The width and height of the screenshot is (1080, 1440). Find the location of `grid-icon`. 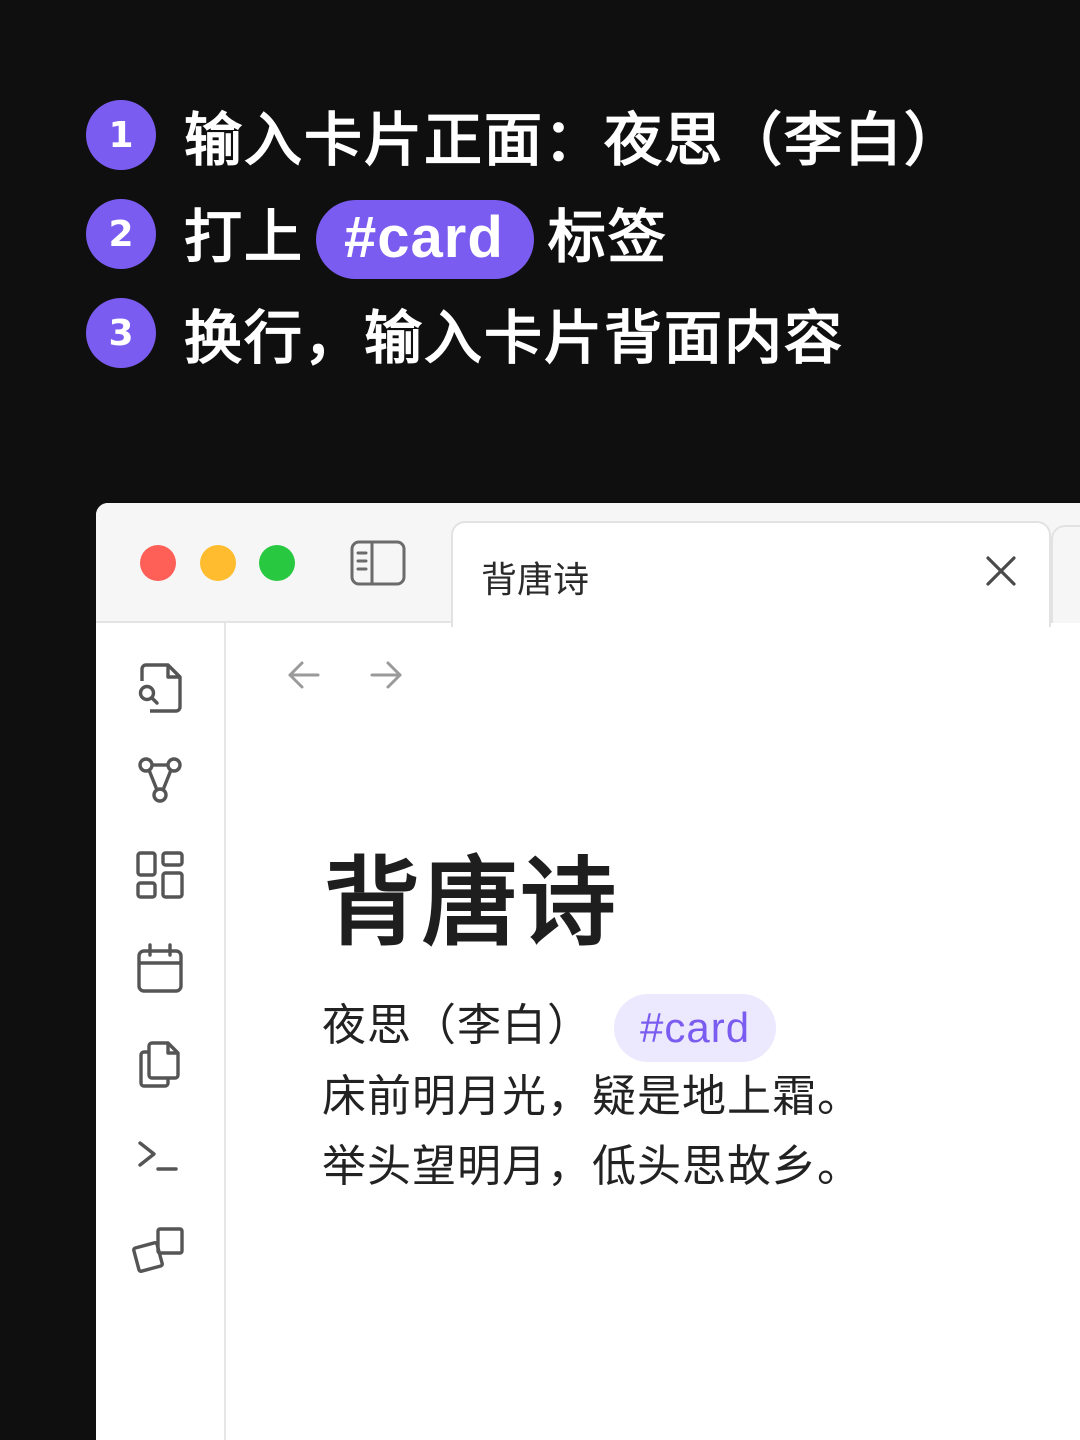

grid-icon is located at coordinates (160, 875).